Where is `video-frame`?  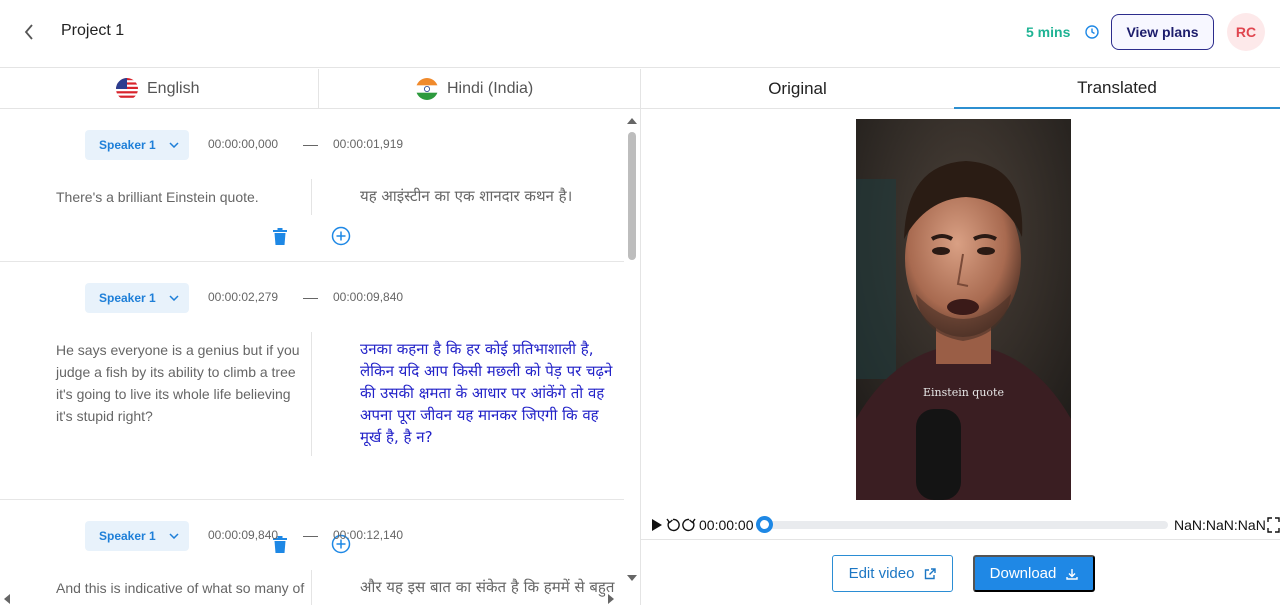 video-frame is located at coordinates (963, 309).